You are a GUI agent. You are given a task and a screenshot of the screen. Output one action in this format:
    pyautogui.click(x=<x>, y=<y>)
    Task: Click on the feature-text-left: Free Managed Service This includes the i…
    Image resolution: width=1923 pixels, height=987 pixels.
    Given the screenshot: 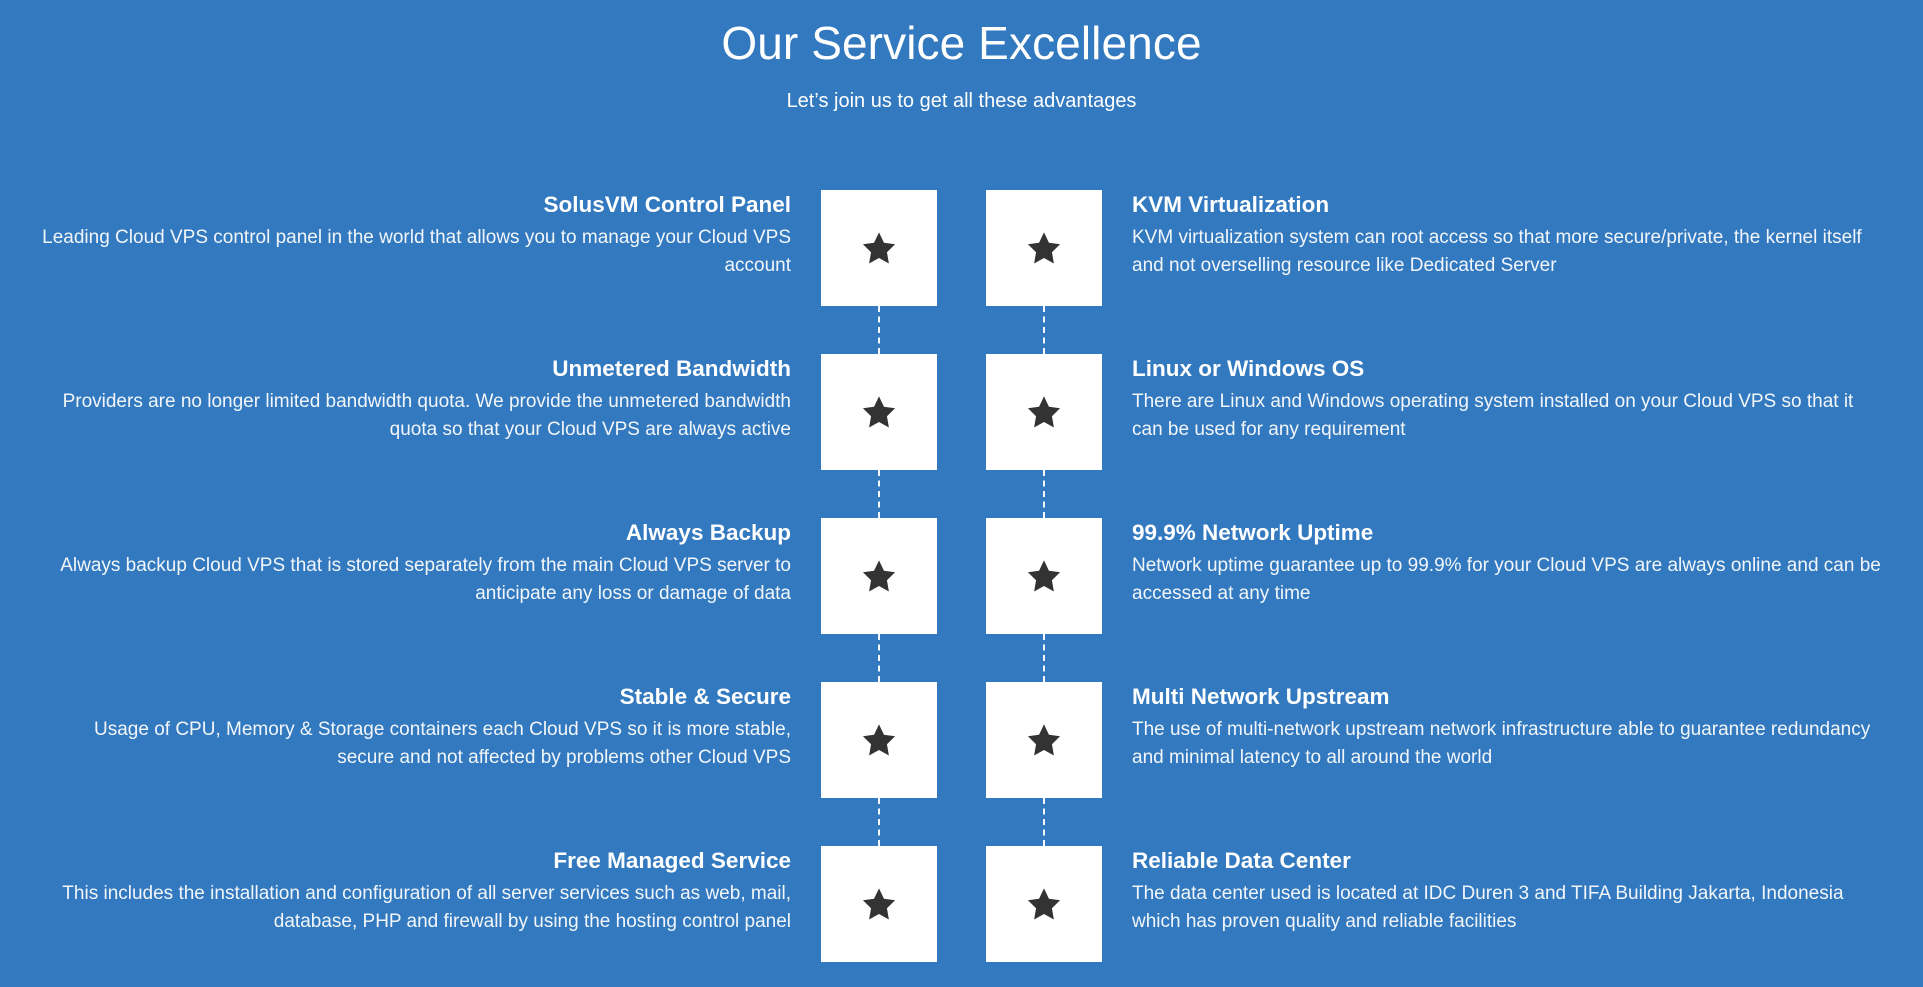 What is the action you would take?
    pyautogui.click(x=431, y=891)
    